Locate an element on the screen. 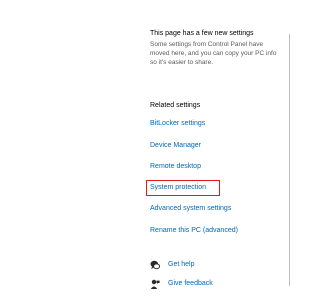 Image resolution: width=320 pixels, height=300 pixels. bitlocker-settings-link: BitLocker settings is located at coordinates (177, 123).